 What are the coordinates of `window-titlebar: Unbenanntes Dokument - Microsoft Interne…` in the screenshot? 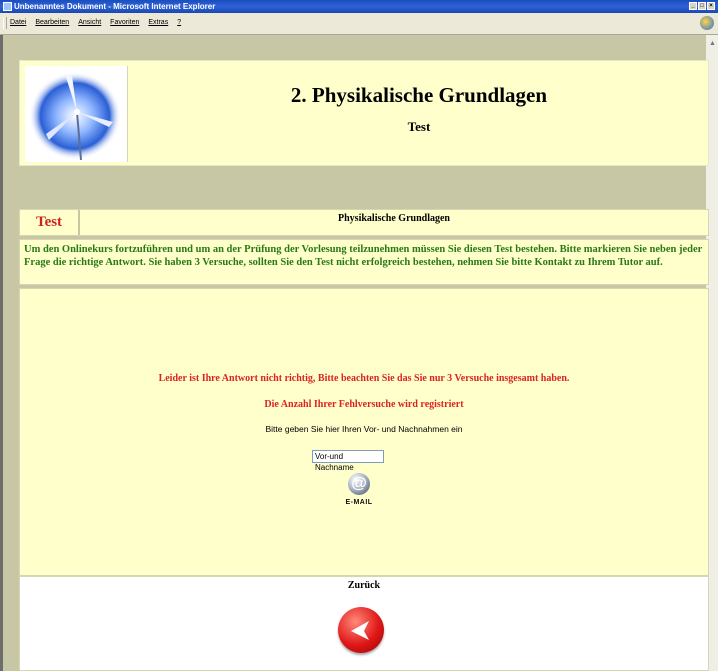 It's located at (359, 6).